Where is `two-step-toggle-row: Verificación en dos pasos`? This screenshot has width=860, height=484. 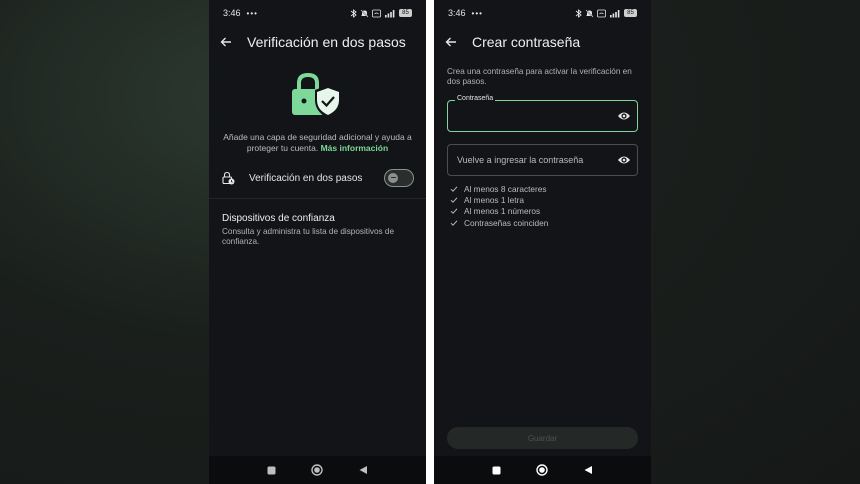
two-step-toggle-row: Verificación en dos pasos is located at coordinates (317, 178).